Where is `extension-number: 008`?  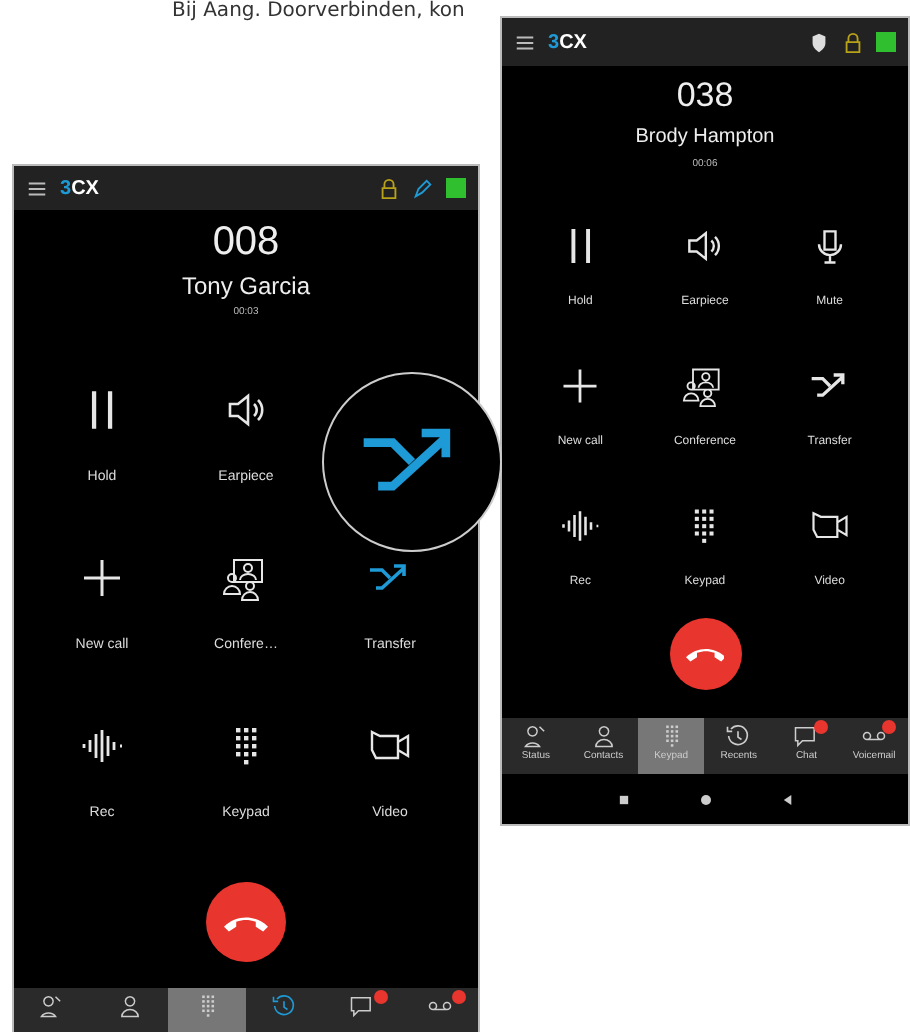 extension-number: 008 is located at coordinates (246, 242).